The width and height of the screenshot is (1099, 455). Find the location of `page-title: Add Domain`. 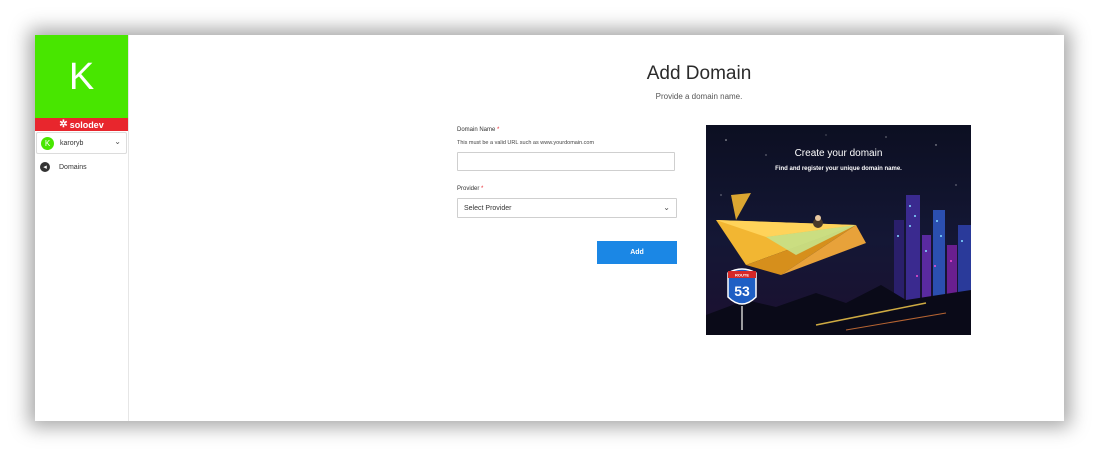

page-title: Add Domain is located at coordinates (699, 73).